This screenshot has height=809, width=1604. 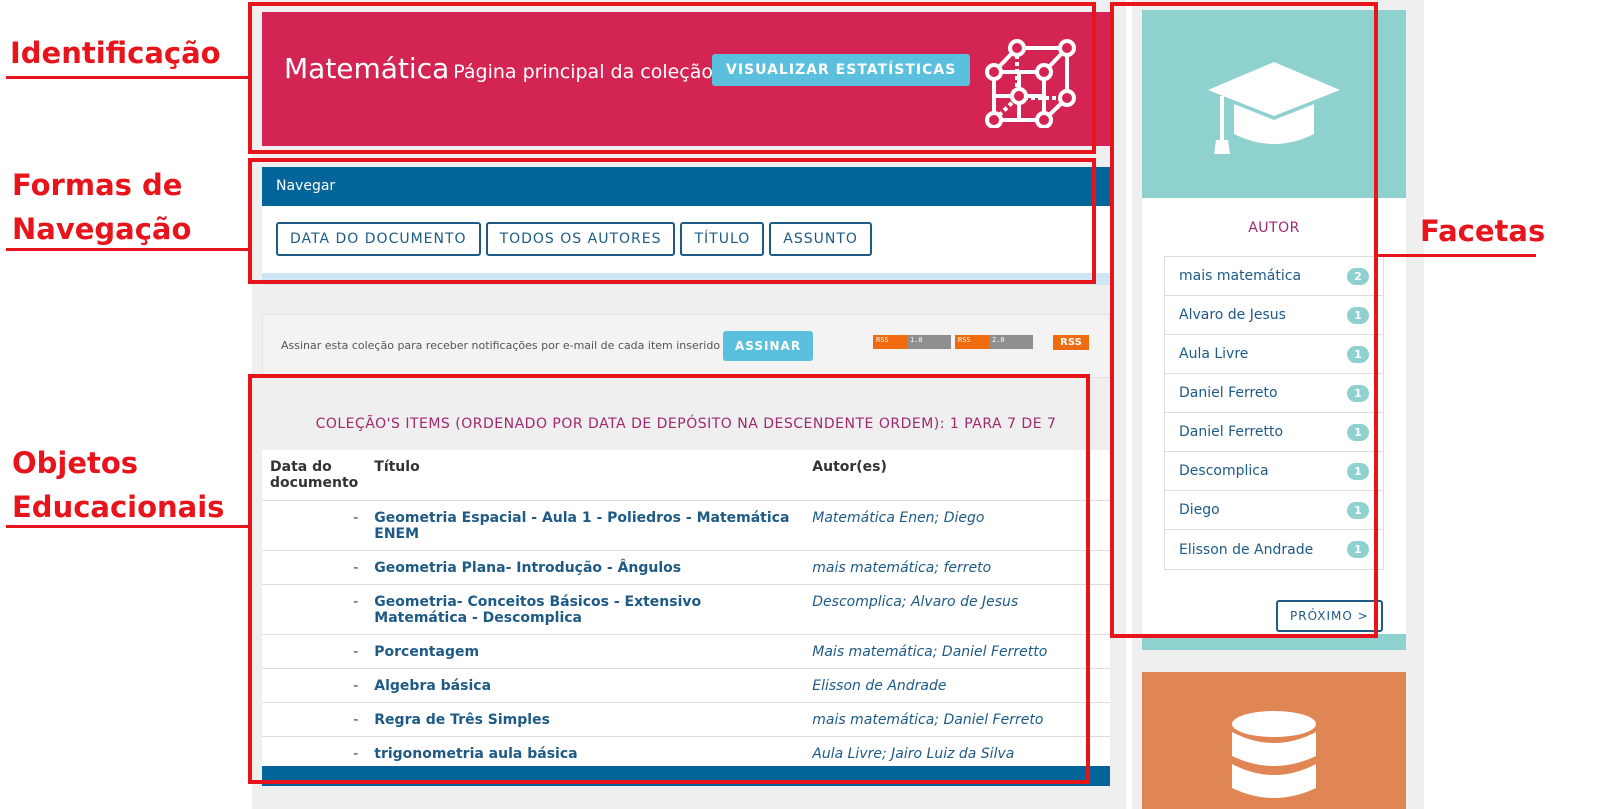 I want to click on objects-annotation-line1: Objetos, so click(x=75, y=463).